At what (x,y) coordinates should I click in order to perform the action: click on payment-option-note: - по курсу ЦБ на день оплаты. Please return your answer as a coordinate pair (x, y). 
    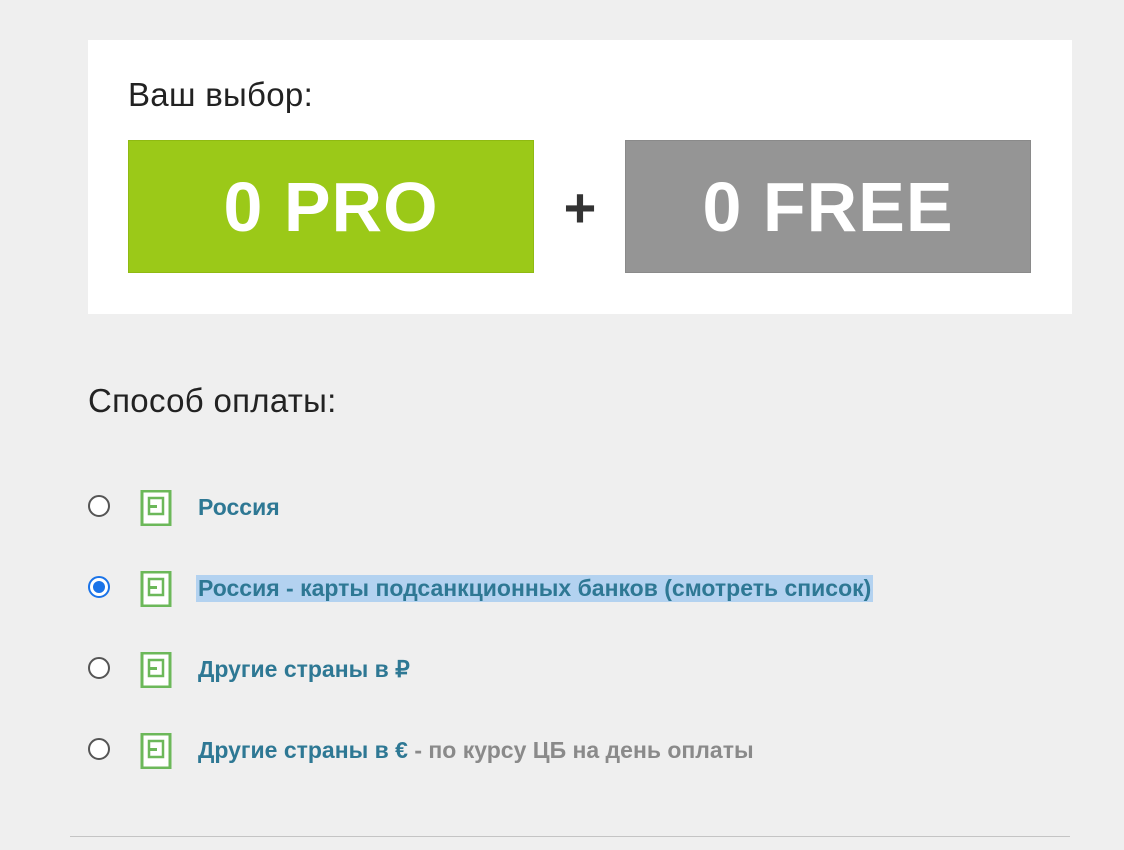
    Looking at the image, I should click on (580, 750).